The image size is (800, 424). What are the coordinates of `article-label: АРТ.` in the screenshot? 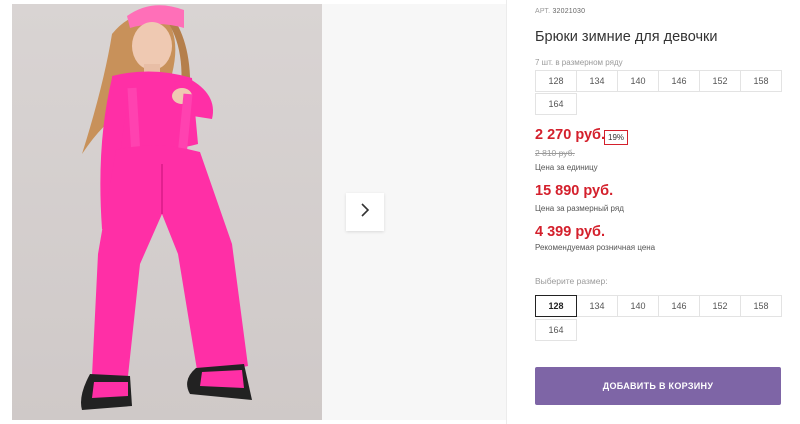 It's located at (543, 11).